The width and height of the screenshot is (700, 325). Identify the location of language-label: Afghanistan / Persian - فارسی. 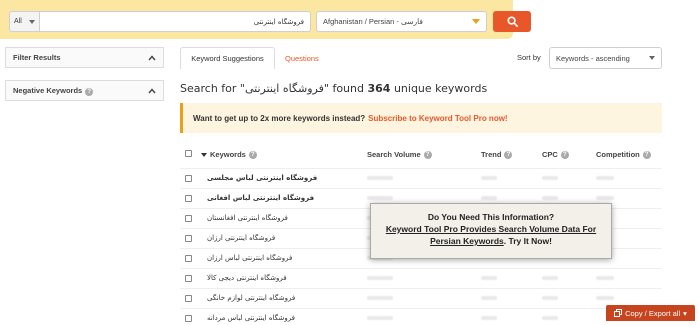
(373, 21).